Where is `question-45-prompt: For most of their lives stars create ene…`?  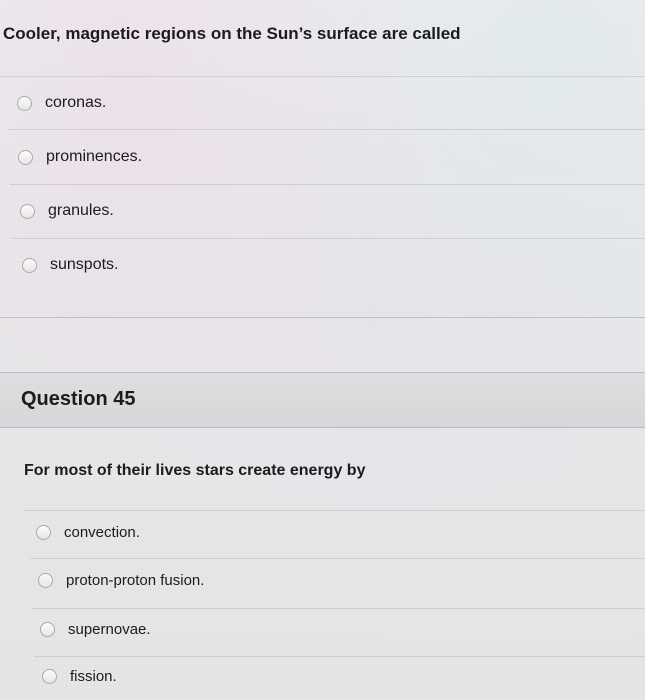 question-45-prompt: For most of their lives stars create ene… is located at coordinates (195, 470).